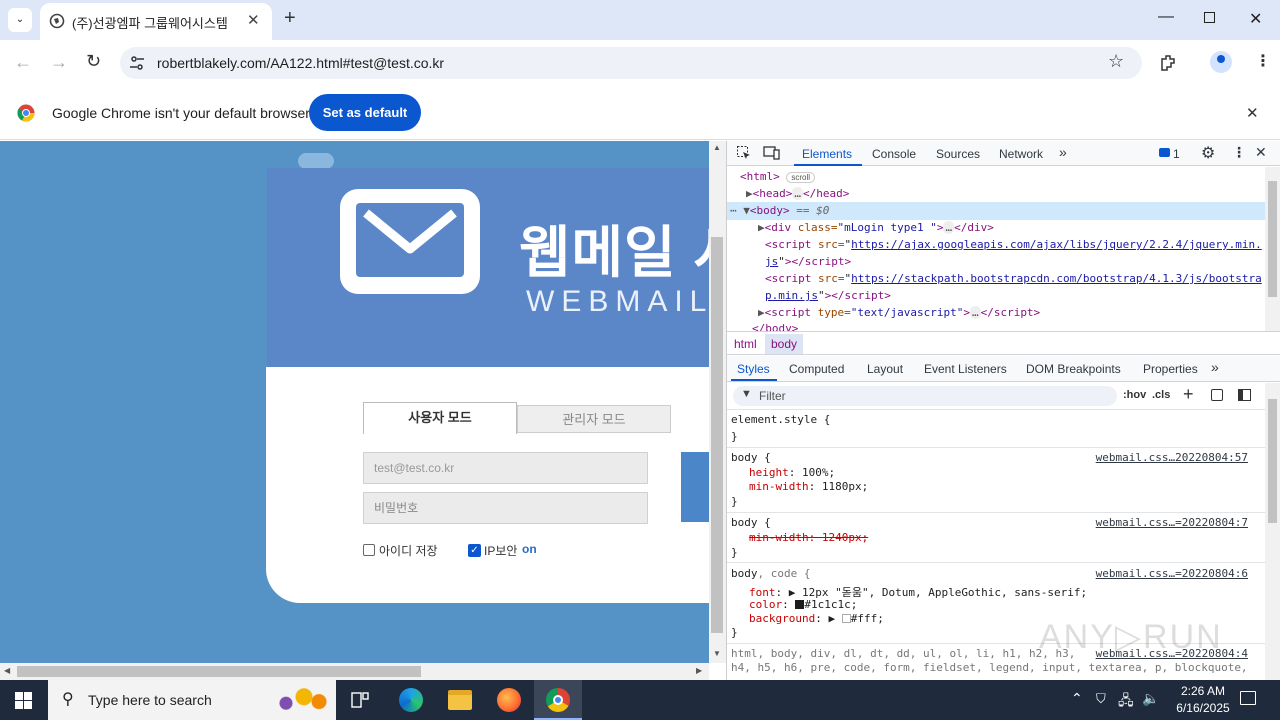  I want to click on dom-line-script2-cont: p.min.js"></script>, so click(828, 295).